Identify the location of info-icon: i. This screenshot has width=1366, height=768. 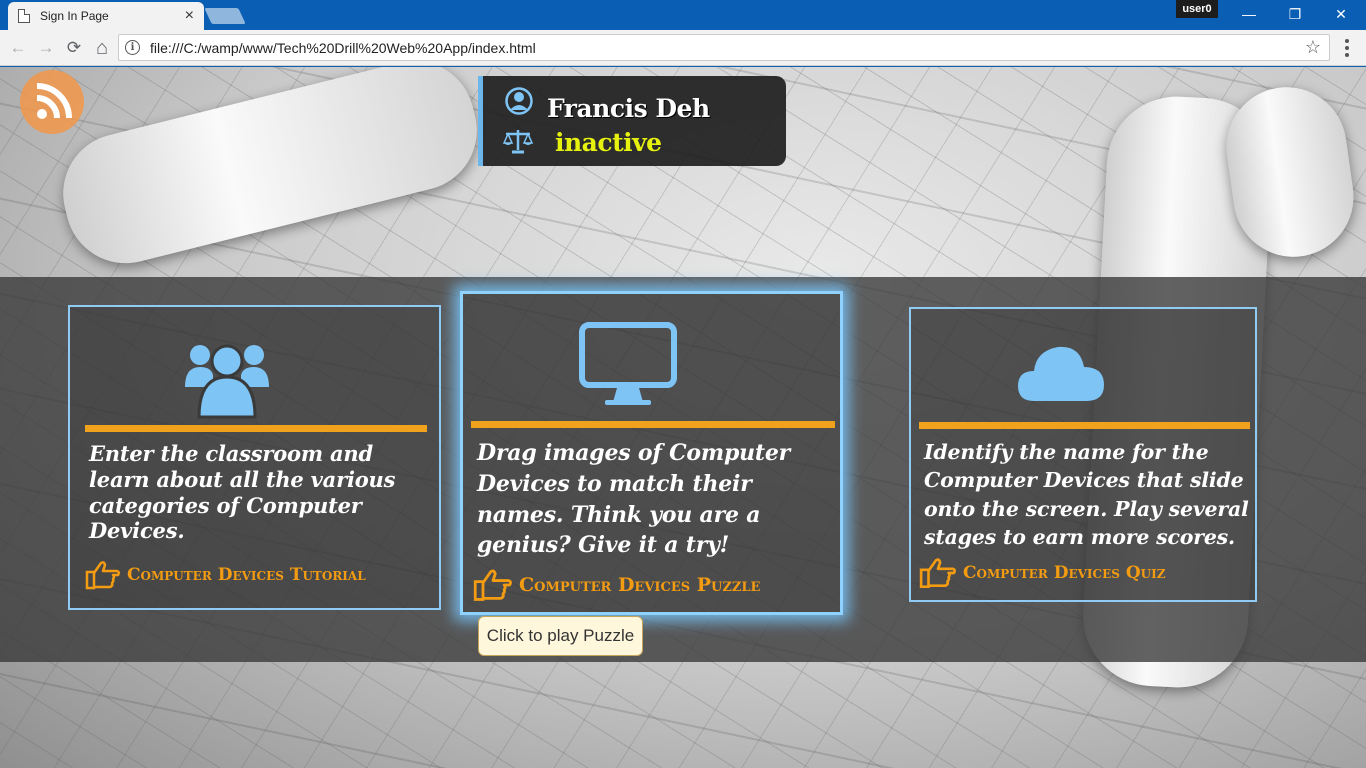
(132, 47).